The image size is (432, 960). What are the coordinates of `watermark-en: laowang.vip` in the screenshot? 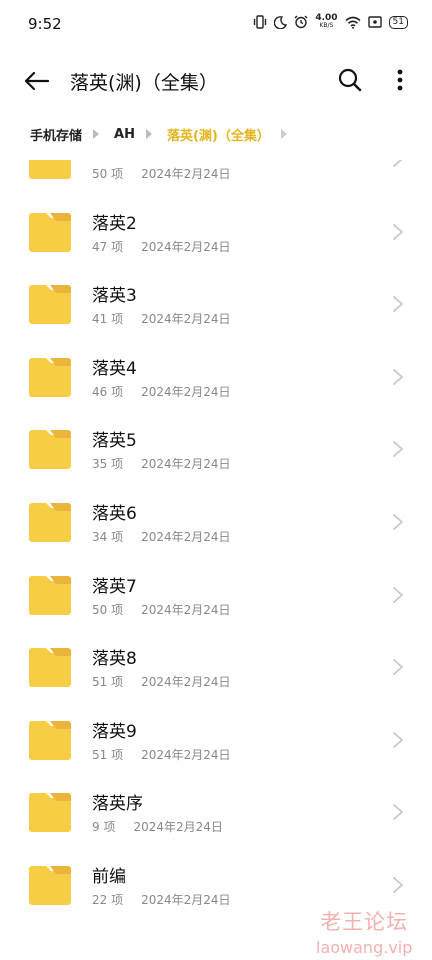 It's located at (364, 947).